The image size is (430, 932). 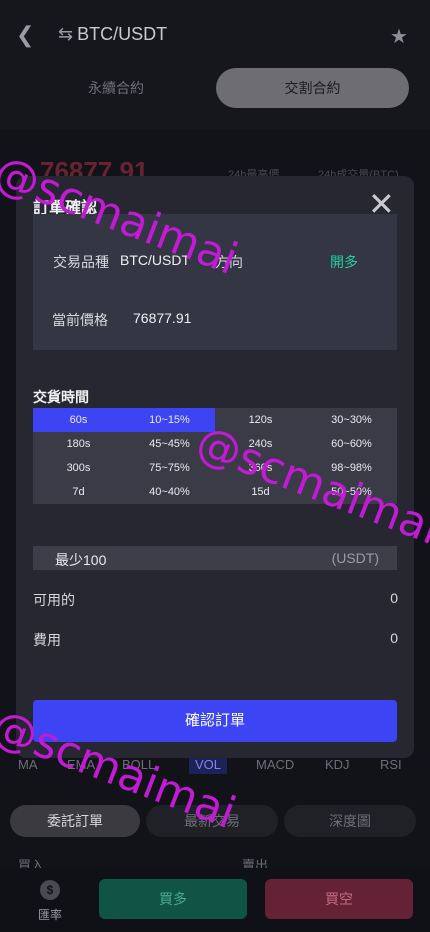 I want to click on option-rate: 30~30%, so click(x=351, y=420).